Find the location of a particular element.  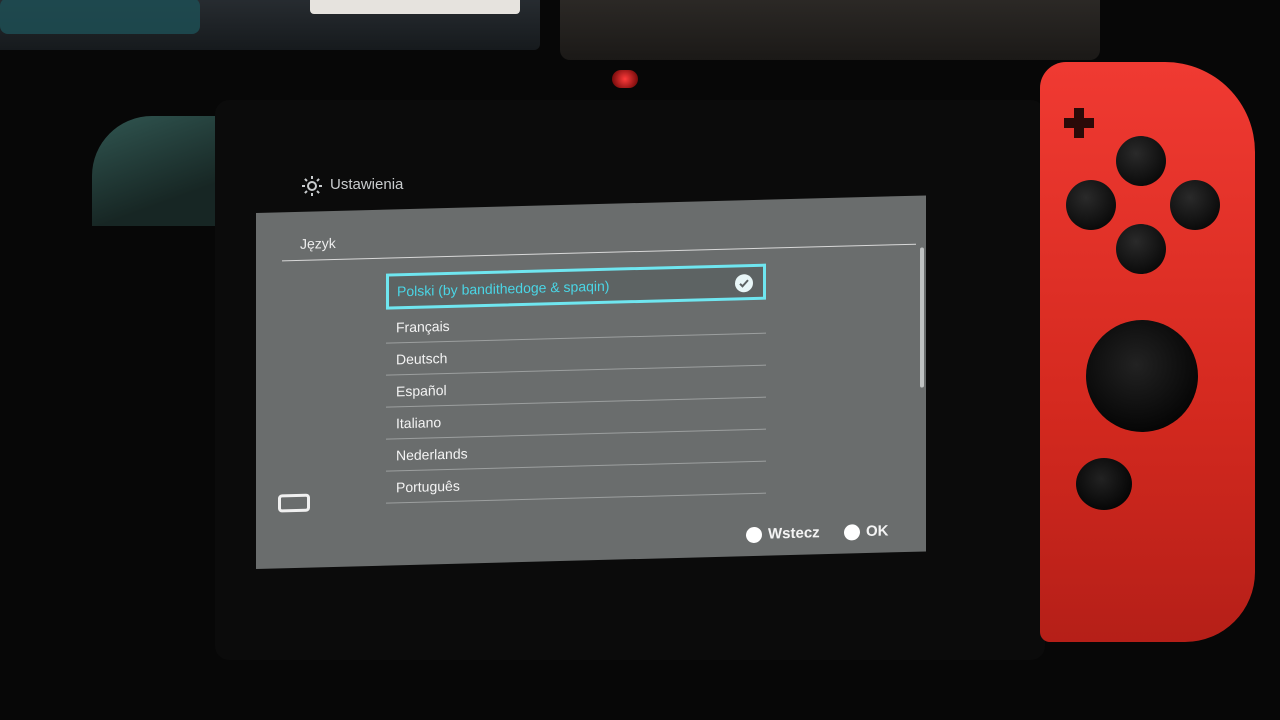

y-button is located at coordinates (1091, 205).